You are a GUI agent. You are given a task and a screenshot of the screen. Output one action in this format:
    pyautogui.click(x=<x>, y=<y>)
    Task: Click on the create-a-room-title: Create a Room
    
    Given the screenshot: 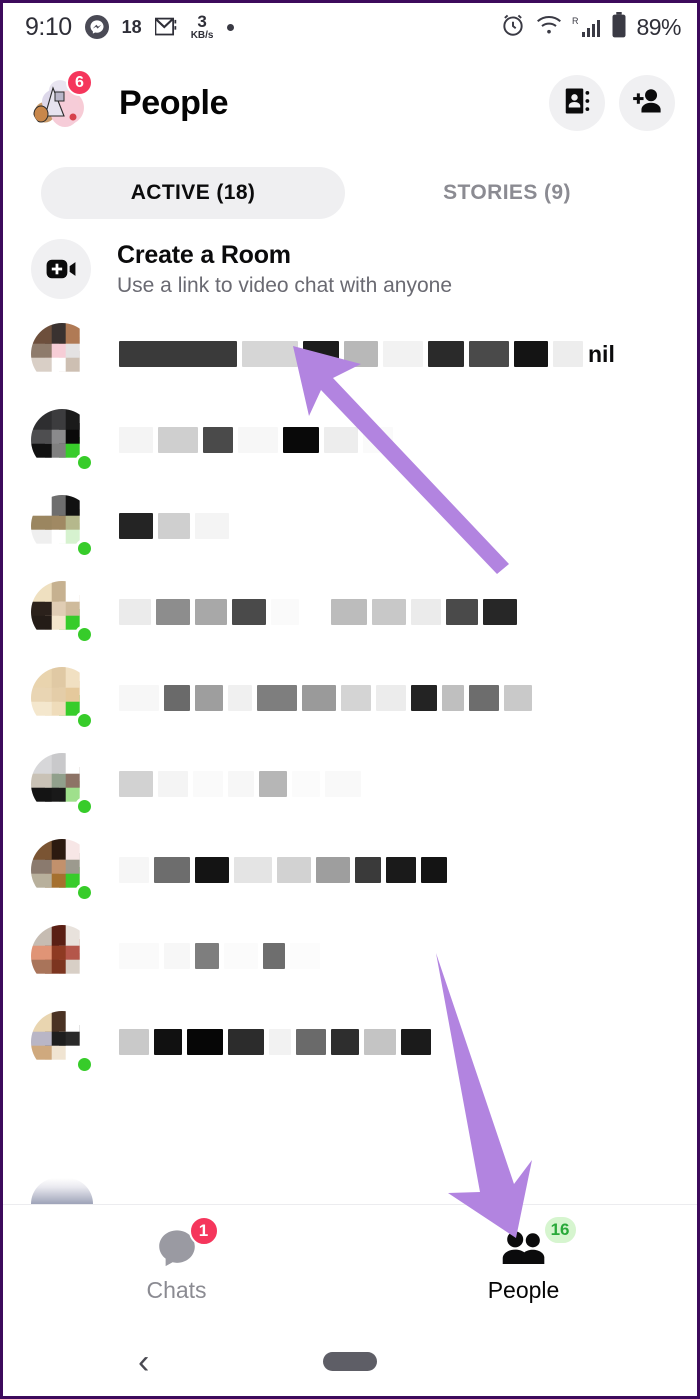 What is the action you would take?
    pyautogui.click(x=204, y=254)
    